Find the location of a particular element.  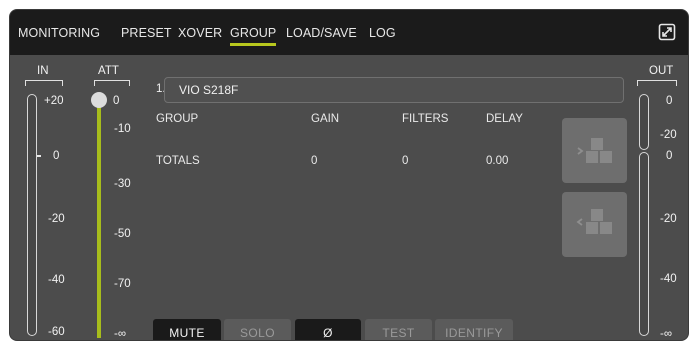

out-scale-label: -∞ is located at coordinates (666, 334).